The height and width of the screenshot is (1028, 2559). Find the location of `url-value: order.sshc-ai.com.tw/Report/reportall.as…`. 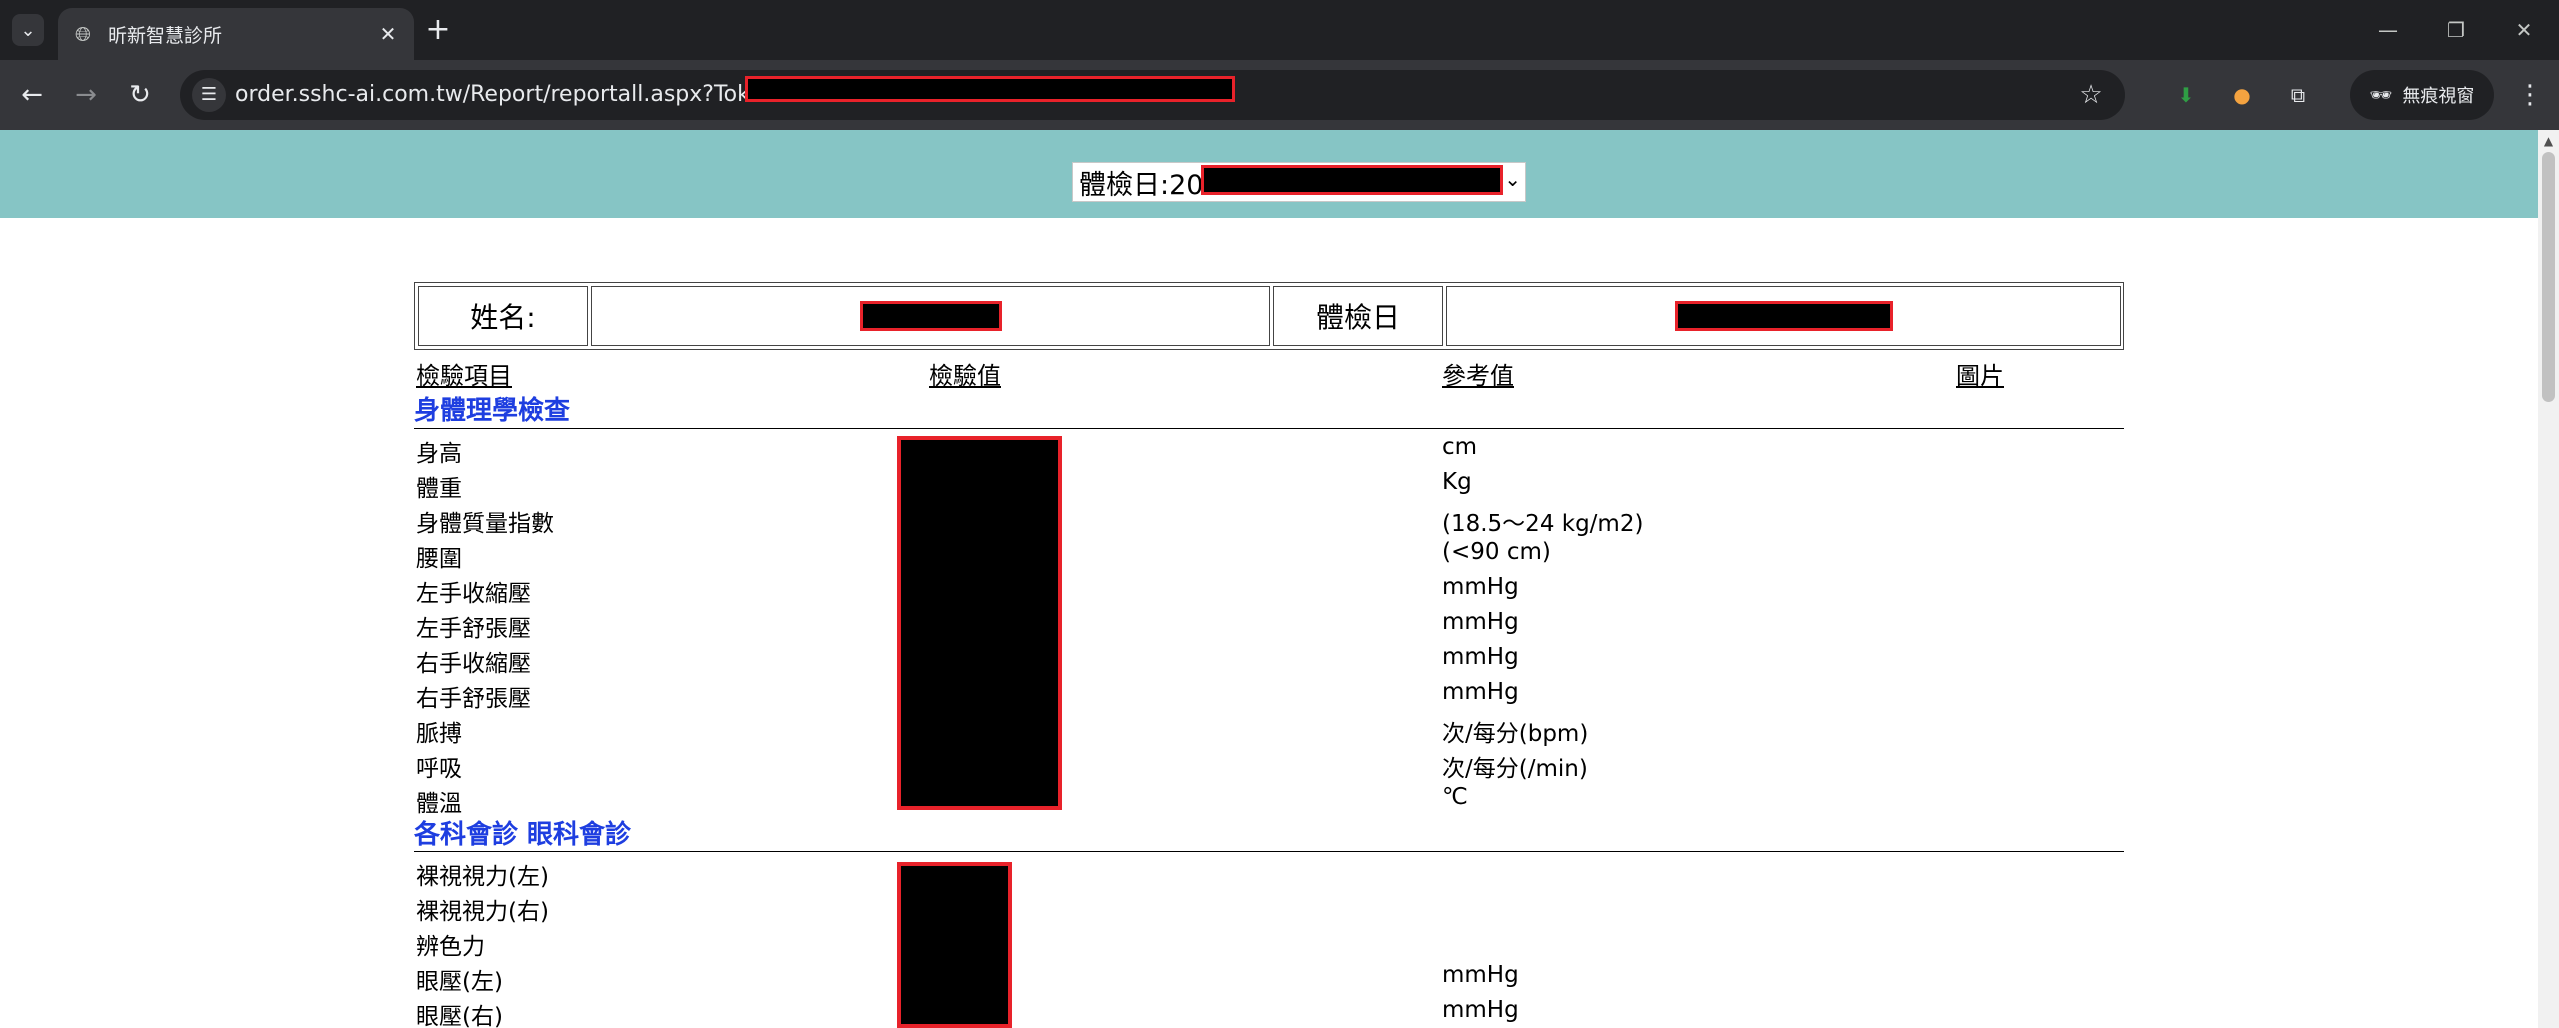

url-value: order.sshc-ai.com.tw/Report/reportall.as… is located at coordinates (515, 94).